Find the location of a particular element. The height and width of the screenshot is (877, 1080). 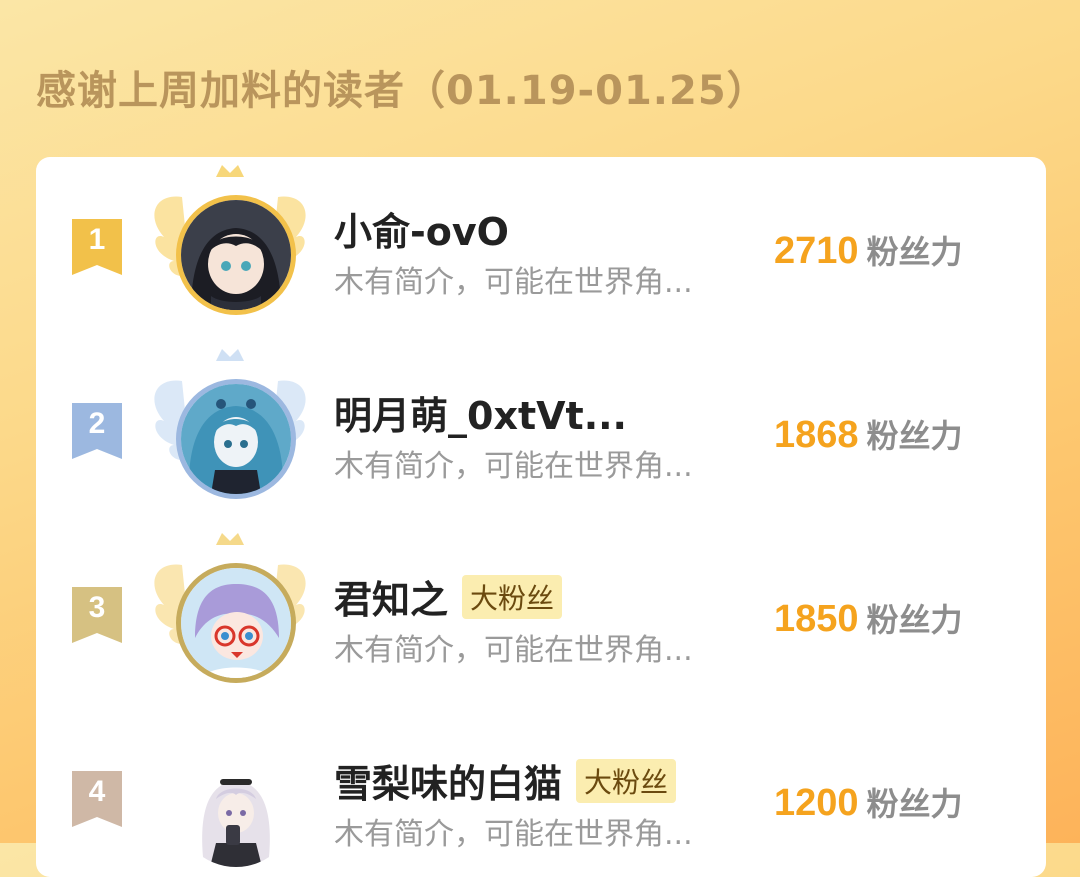

score-value: 1850 is located at coordinates (816, 619).